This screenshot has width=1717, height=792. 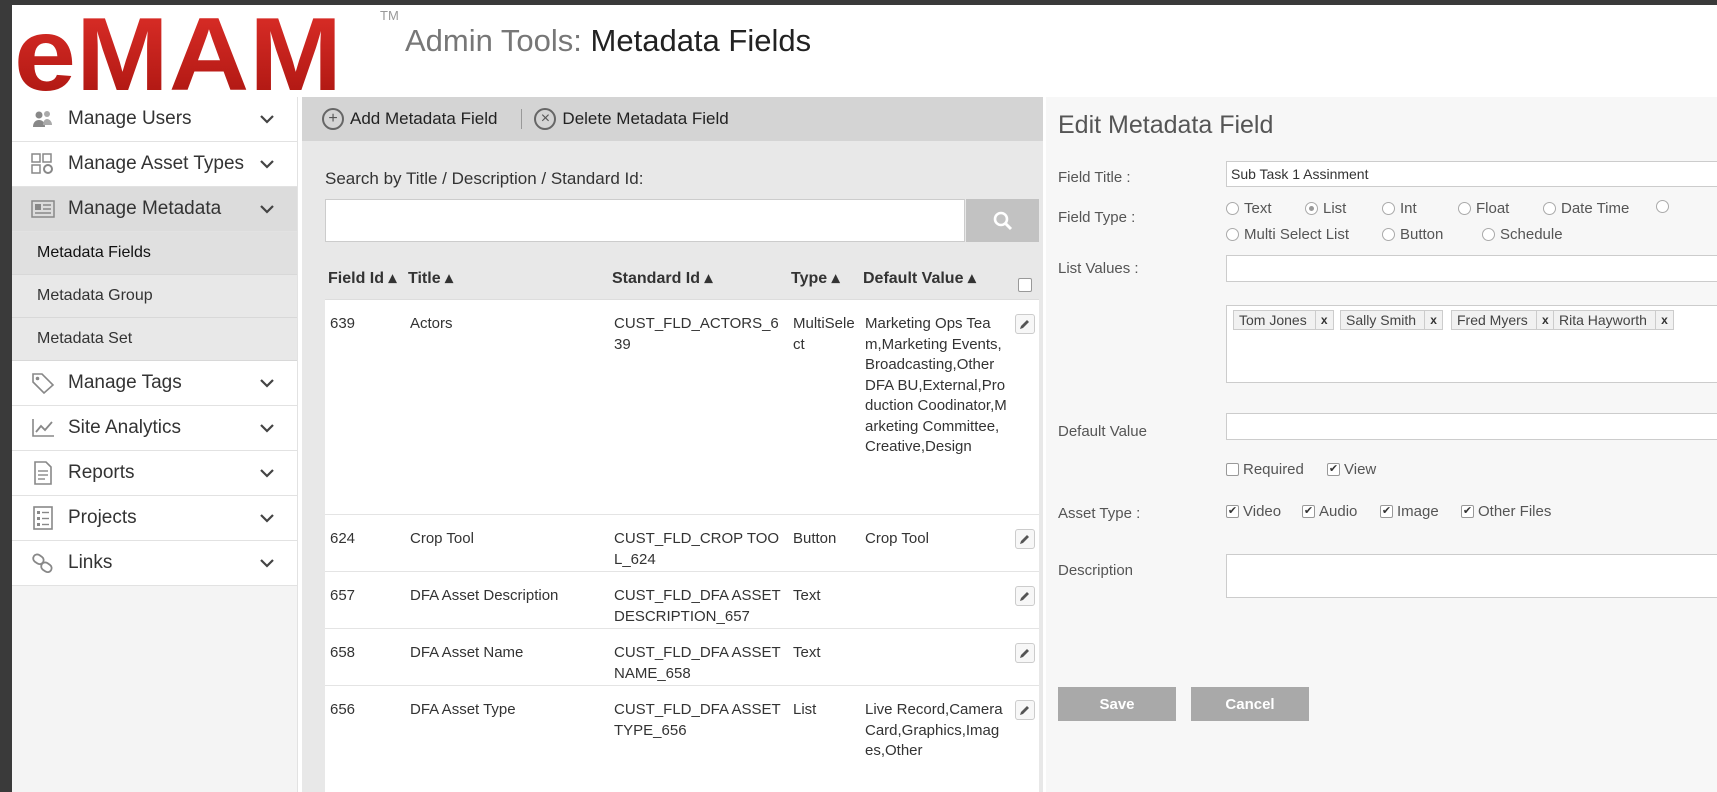 I want to click on radio-label: Schedule, so click(x=1531, y=234).